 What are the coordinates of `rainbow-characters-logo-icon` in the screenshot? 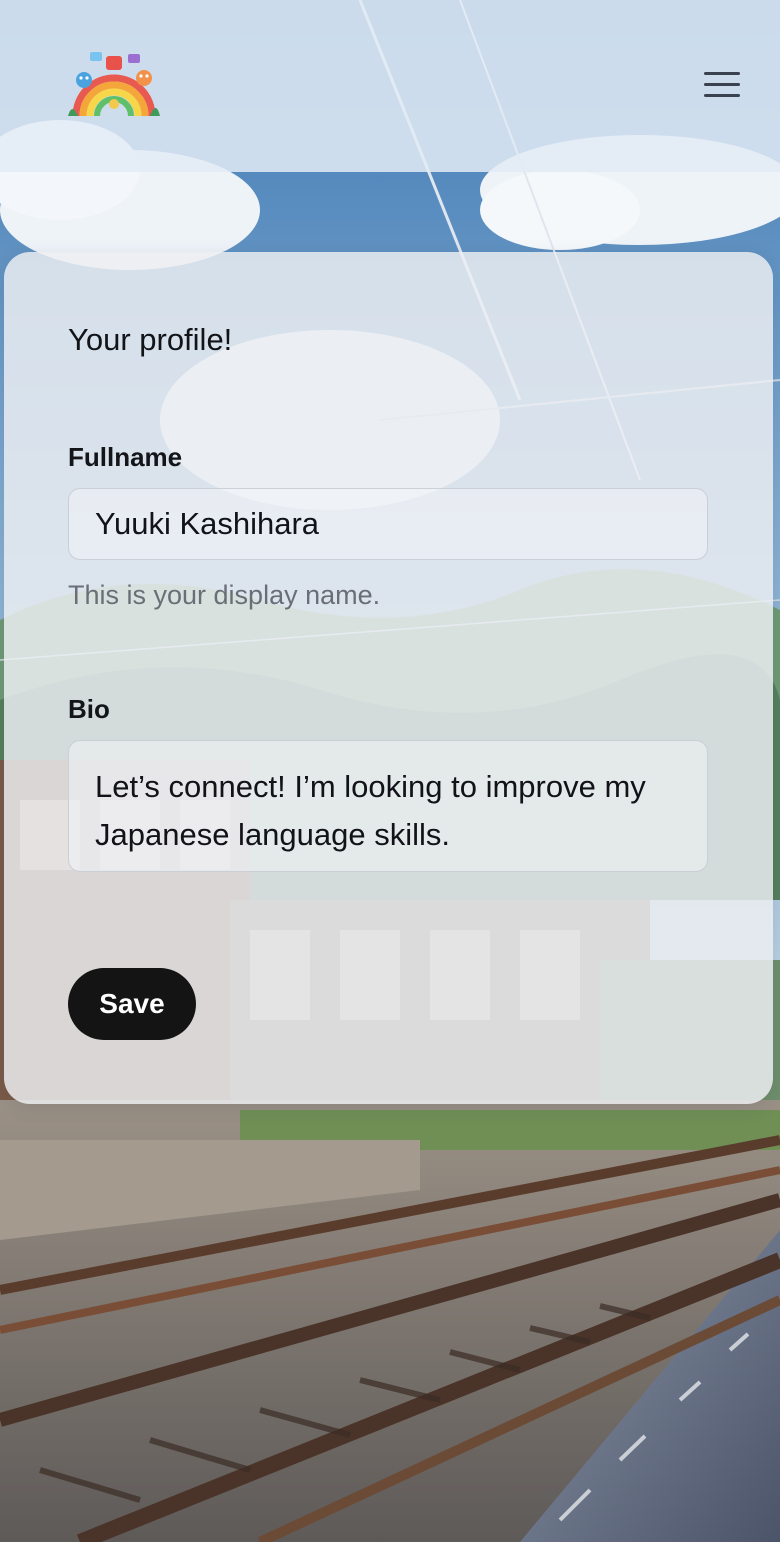 It's located at (114, 82).